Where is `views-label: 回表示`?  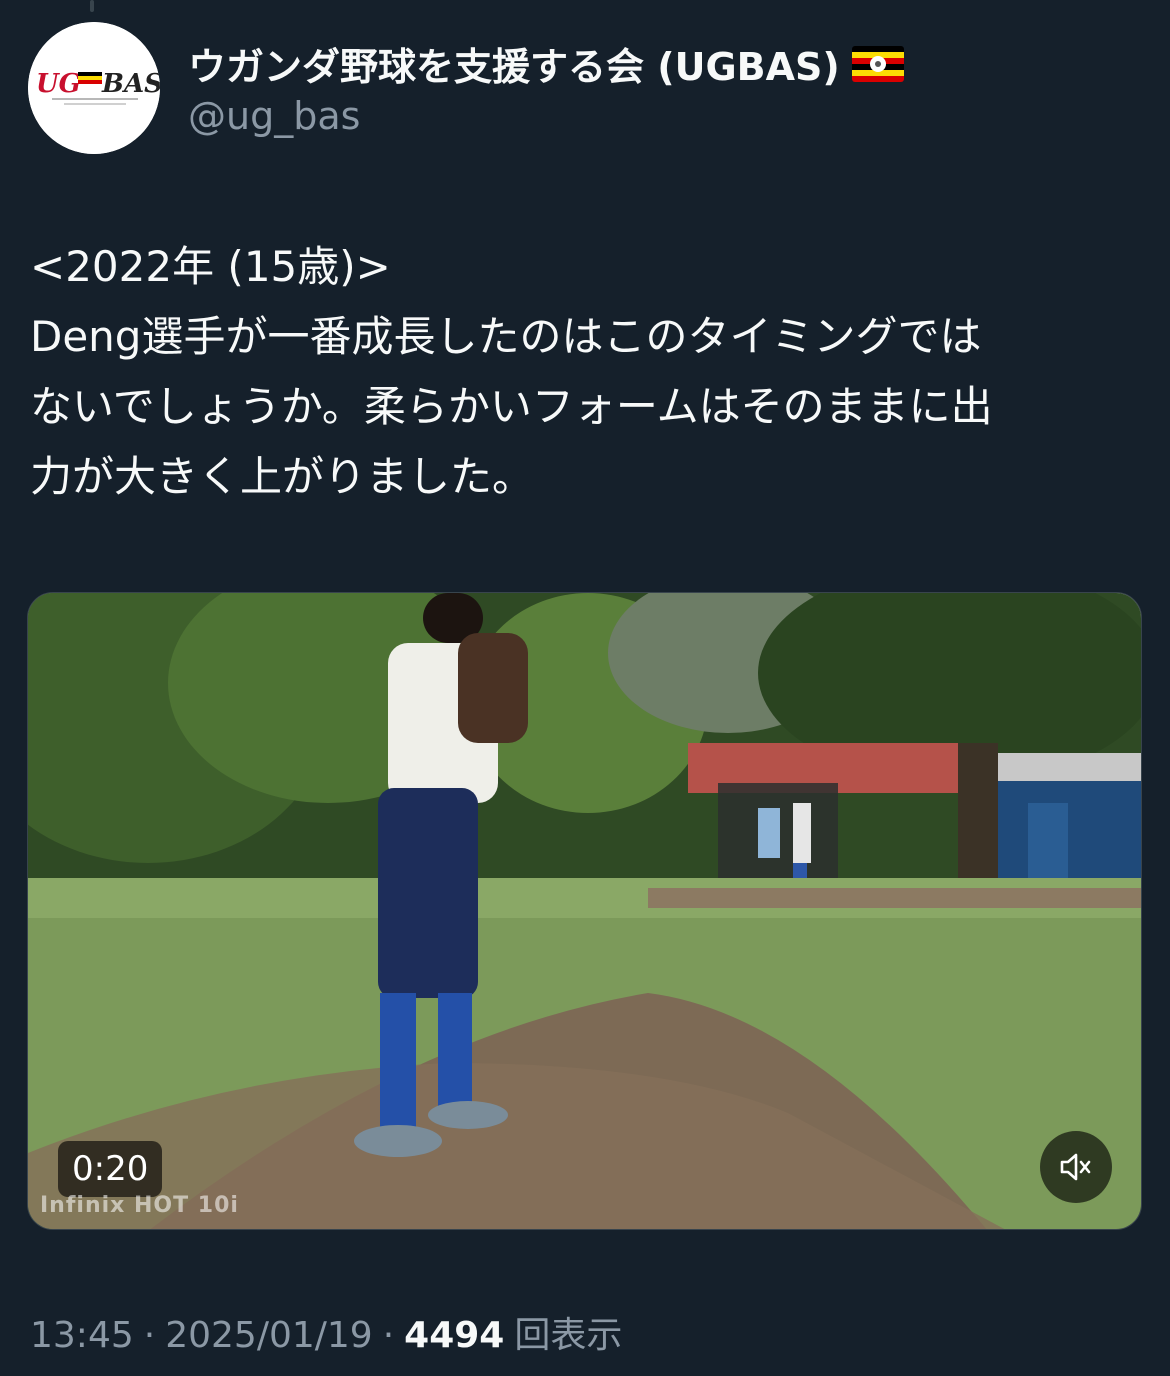 views-label: 回表示 is located at coordinates (568, 1335).